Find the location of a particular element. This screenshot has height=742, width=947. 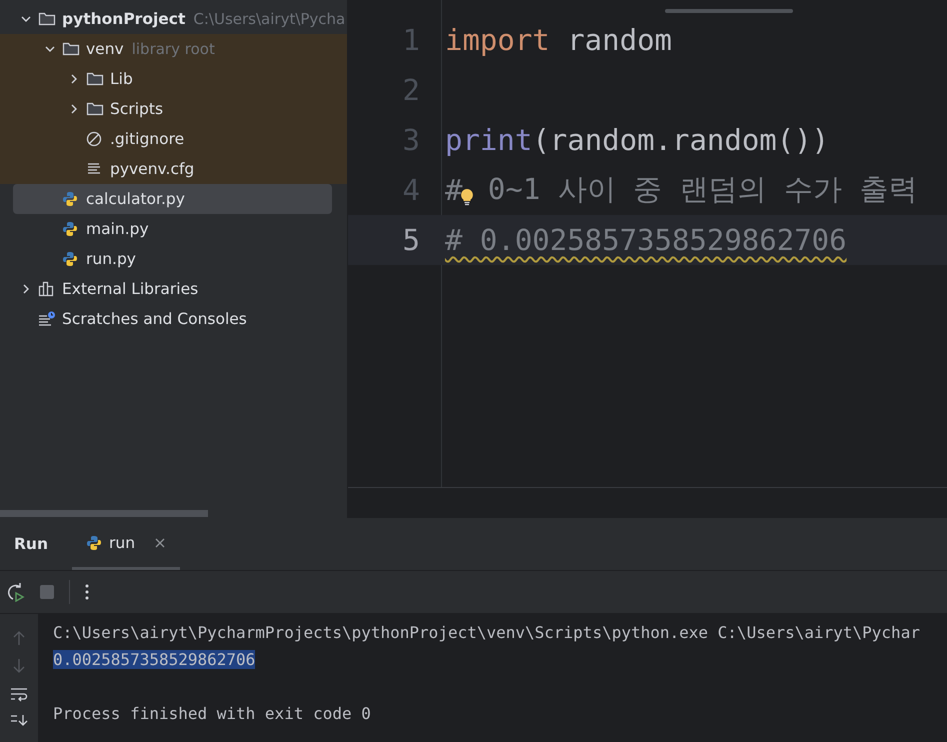

code-token: import is located at coordinates (497, 40).